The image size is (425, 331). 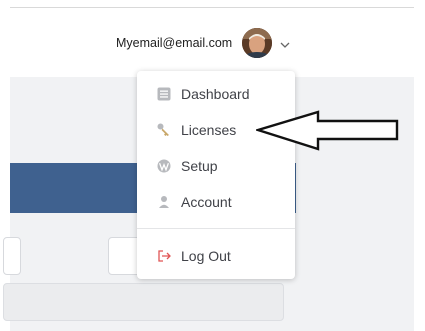 I want to click on wordpress-icon, so click(x=164, y=166).